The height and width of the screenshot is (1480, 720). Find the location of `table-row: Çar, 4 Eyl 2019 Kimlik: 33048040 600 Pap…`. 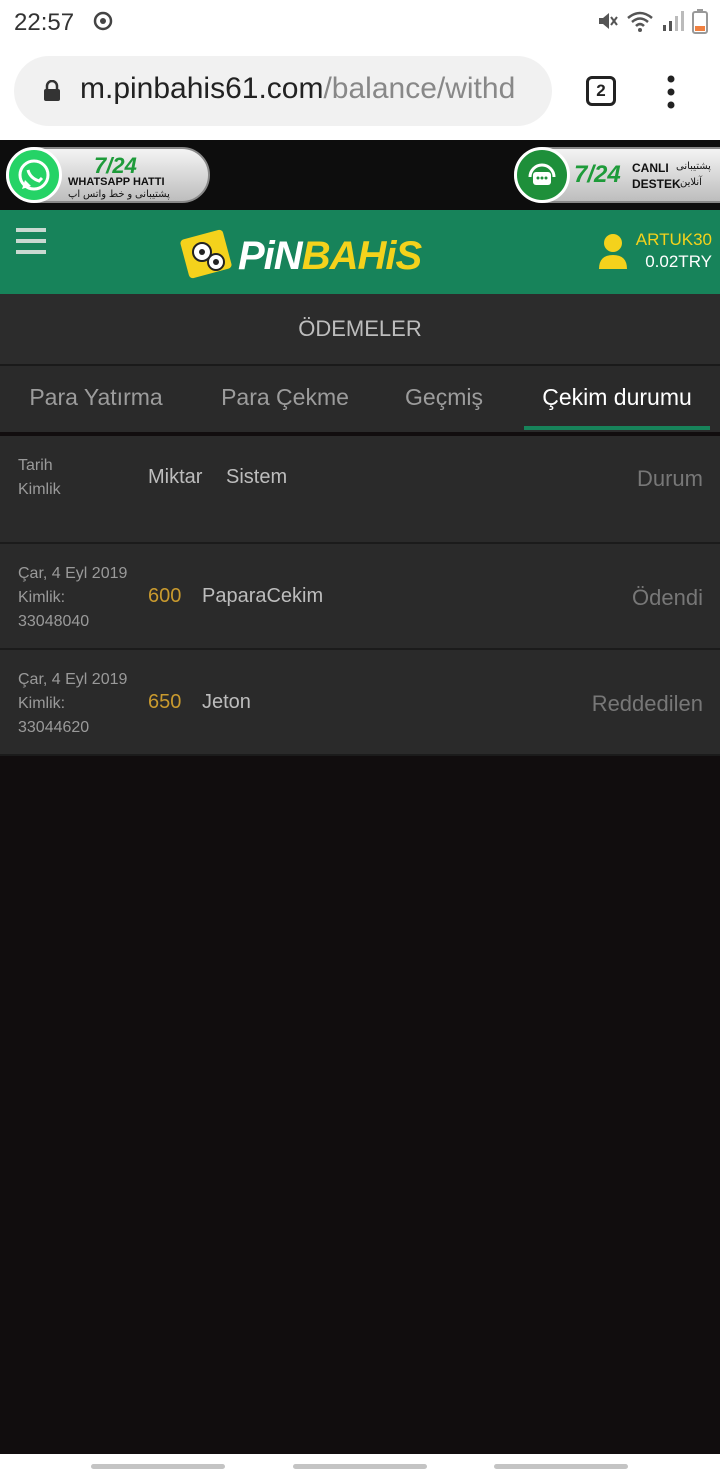

table-row: Çar, 4 Eyl 2019 Kimlik: 33048040 600 Pap… is located at coordinates (360, 597).